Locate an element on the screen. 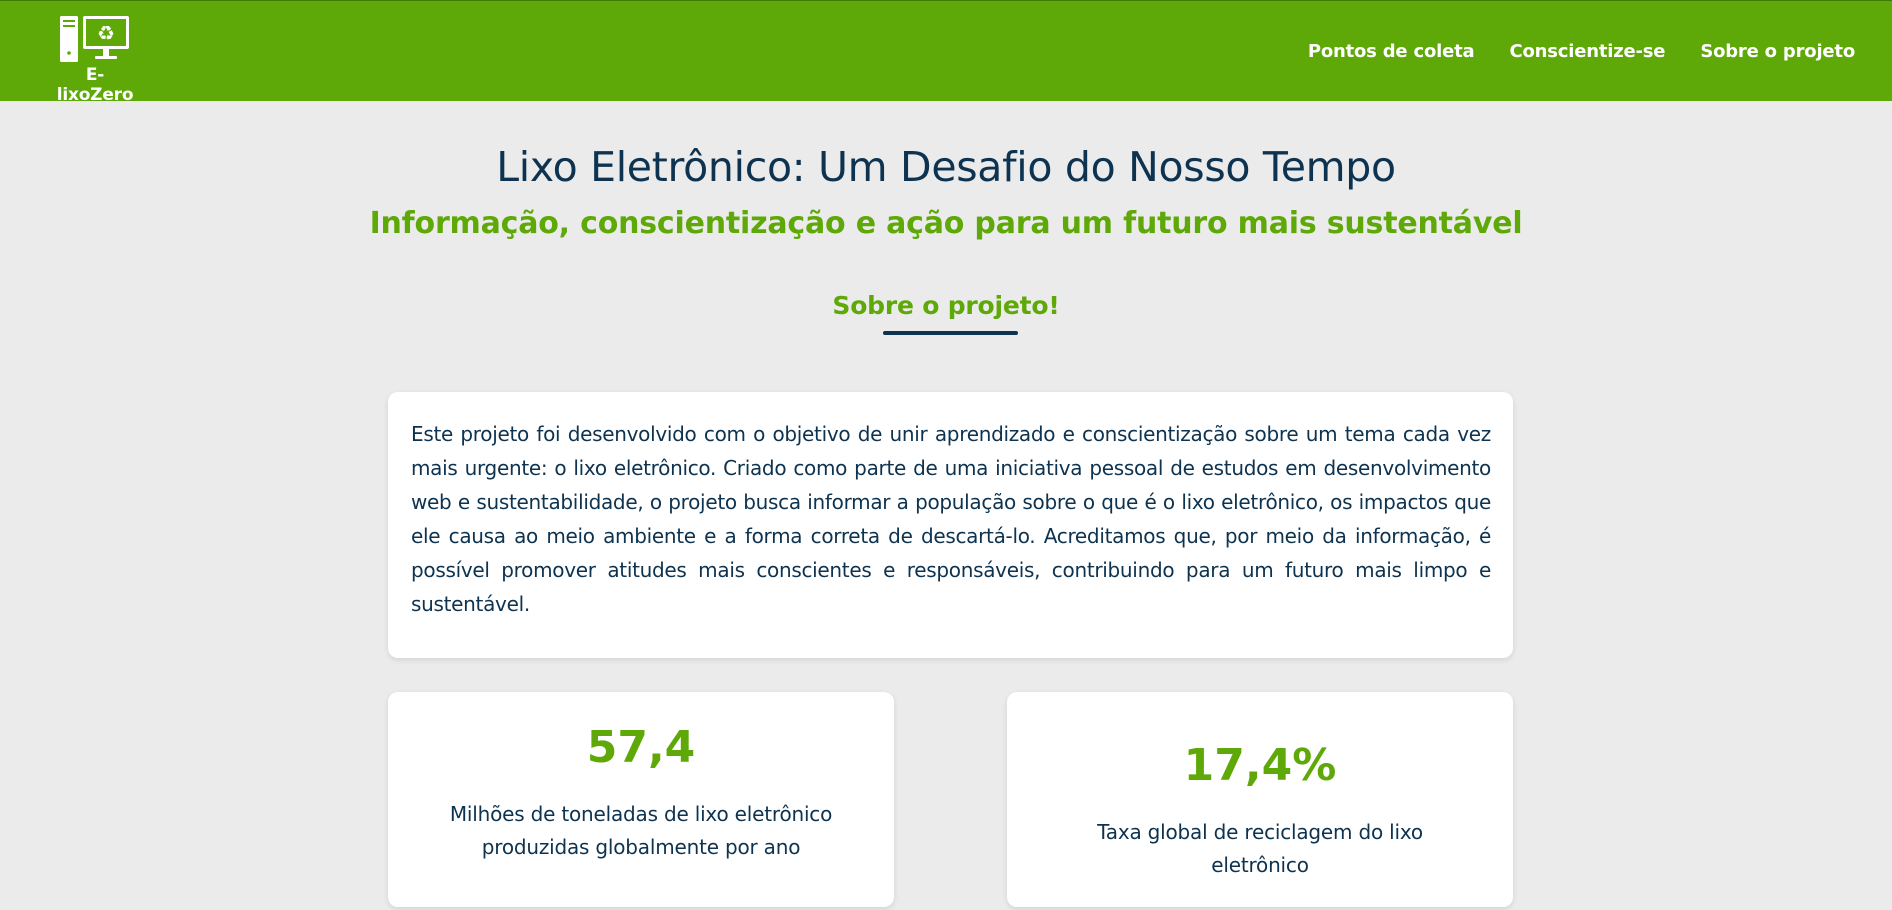 The image size is (1892, 910). stat-value: 57,4 is located at coordinates (641, 747).